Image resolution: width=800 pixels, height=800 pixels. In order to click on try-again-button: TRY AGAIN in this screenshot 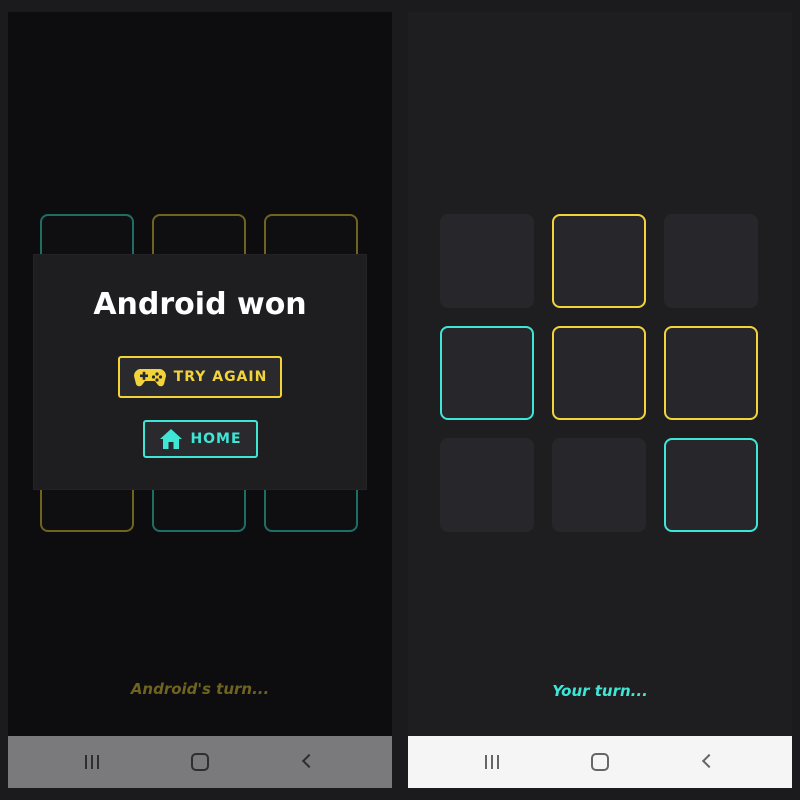, I will do `click(200, 377)`.